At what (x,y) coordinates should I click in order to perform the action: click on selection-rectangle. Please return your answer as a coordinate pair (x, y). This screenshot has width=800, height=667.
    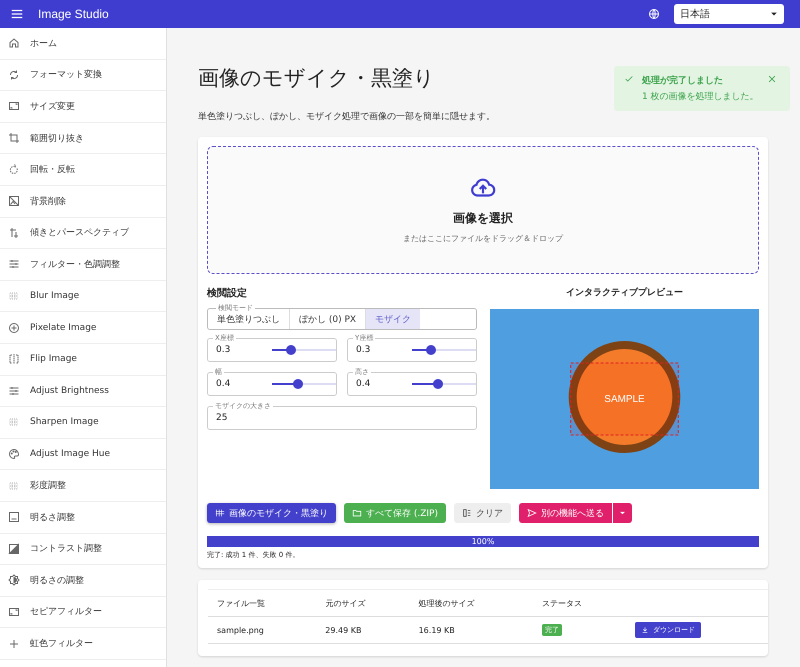
    Looking at the image, I should click on (624, 399).